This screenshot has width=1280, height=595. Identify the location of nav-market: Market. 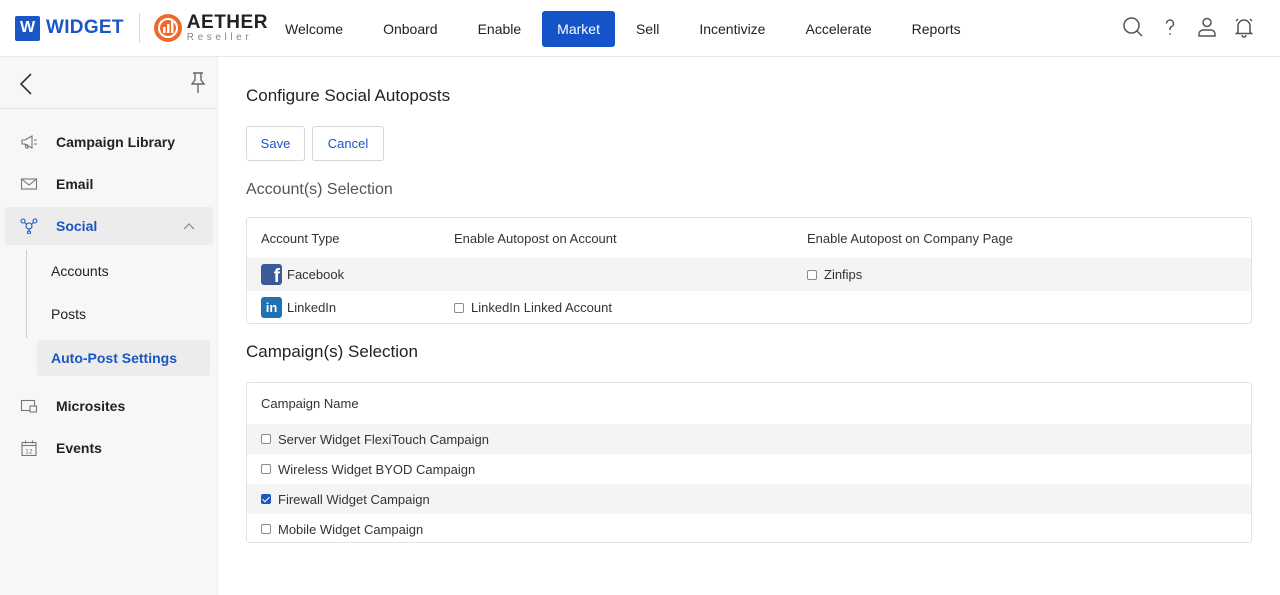
(578, 29).